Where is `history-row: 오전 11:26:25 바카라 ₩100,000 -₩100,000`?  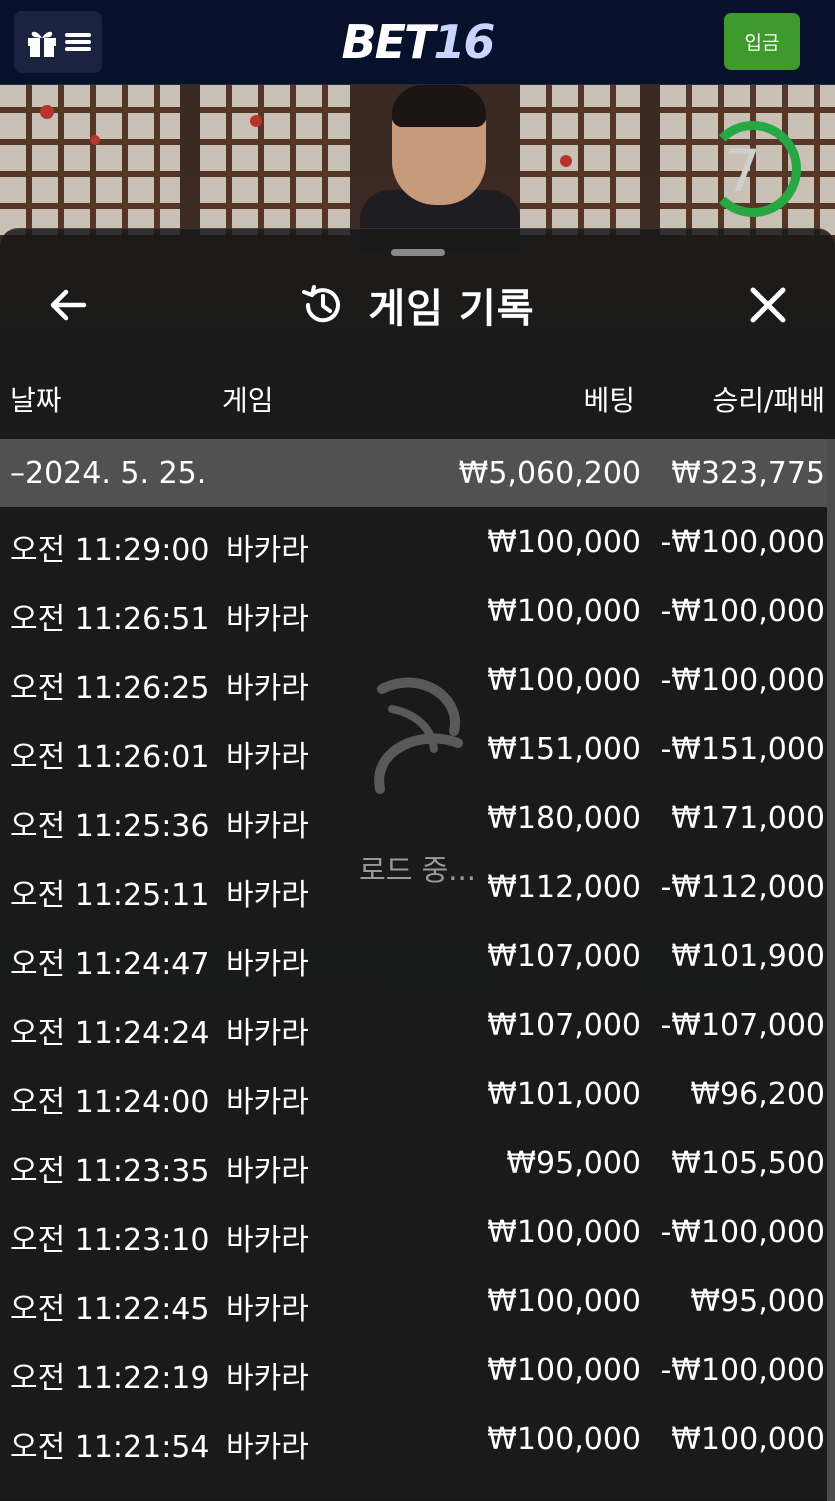
history-row: 오전 11:26:25 바카라 ₩100,000 -₩100,000 is located at coordinates (413, 685).